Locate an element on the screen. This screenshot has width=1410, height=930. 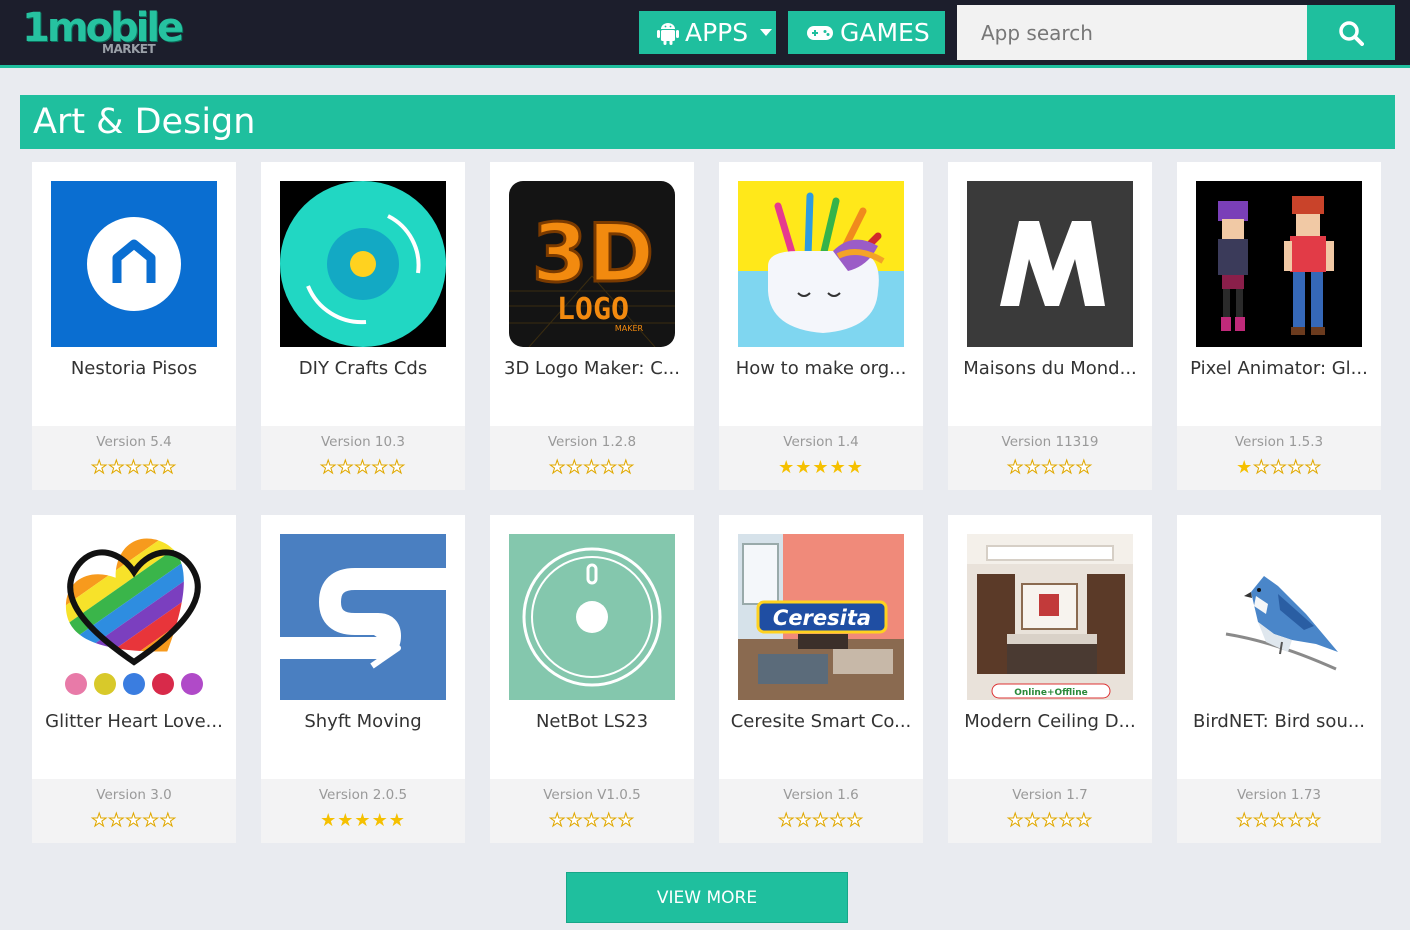
app-name: NetBot LS23 is located at coordinates (592, 721).